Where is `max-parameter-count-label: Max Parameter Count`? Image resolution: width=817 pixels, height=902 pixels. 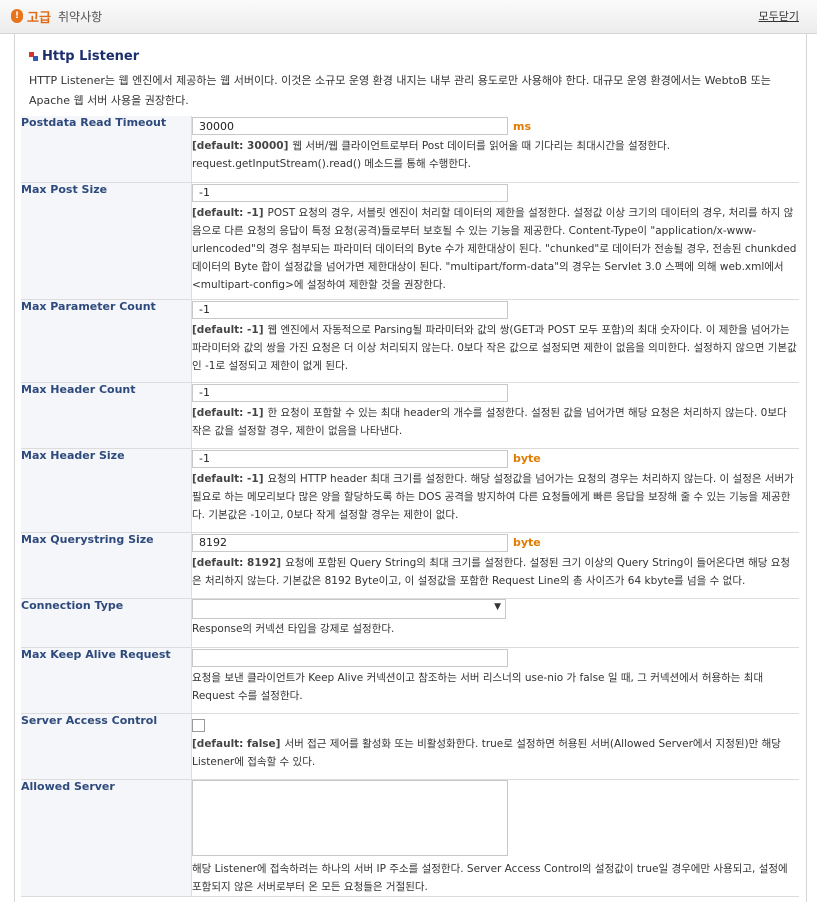 max-parameter-count-label: Max Parameter Count is located at coordinates (106, 341).